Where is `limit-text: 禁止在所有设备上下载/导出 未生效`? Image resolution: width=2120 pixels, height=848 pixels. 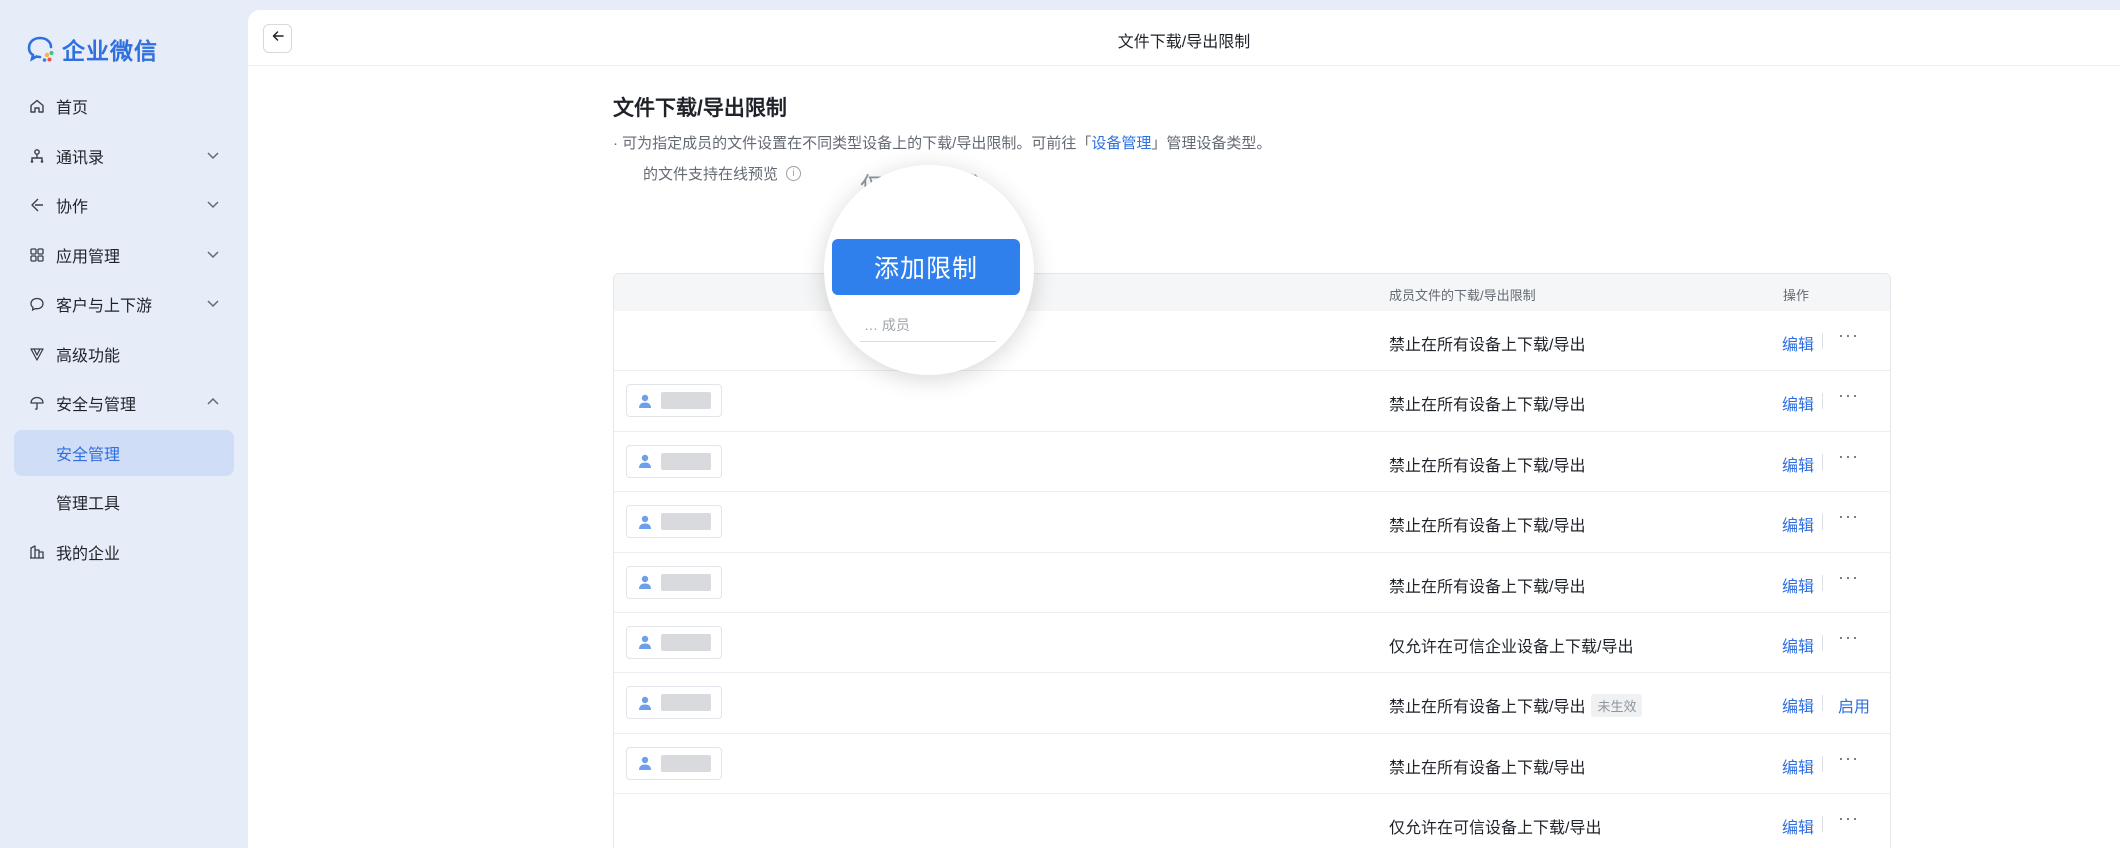
limit-text: 禁止在所有设备上下载/导出 未生效 is located at coordinates (1516, 705).